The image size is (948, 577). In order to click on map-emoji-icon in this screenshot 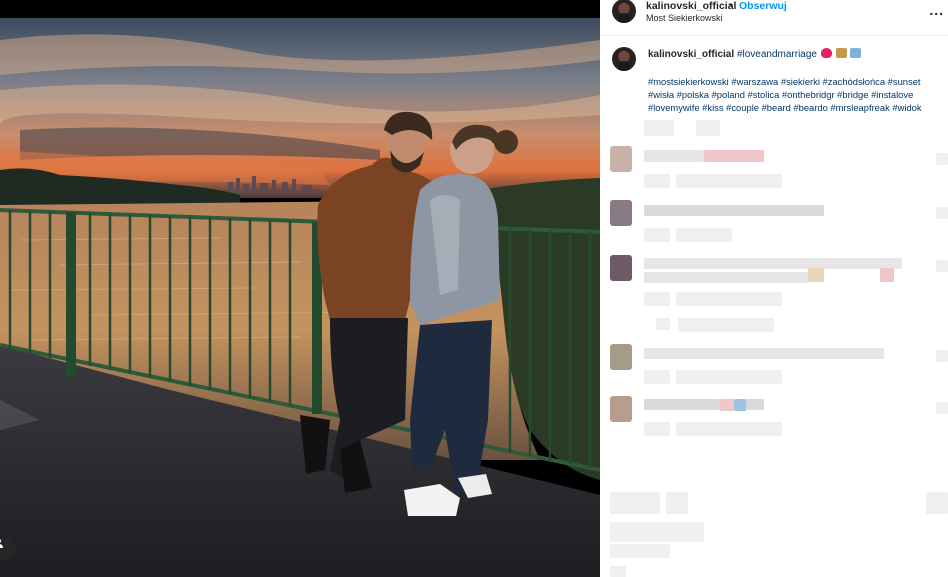, I will do `click(856, 53)`.